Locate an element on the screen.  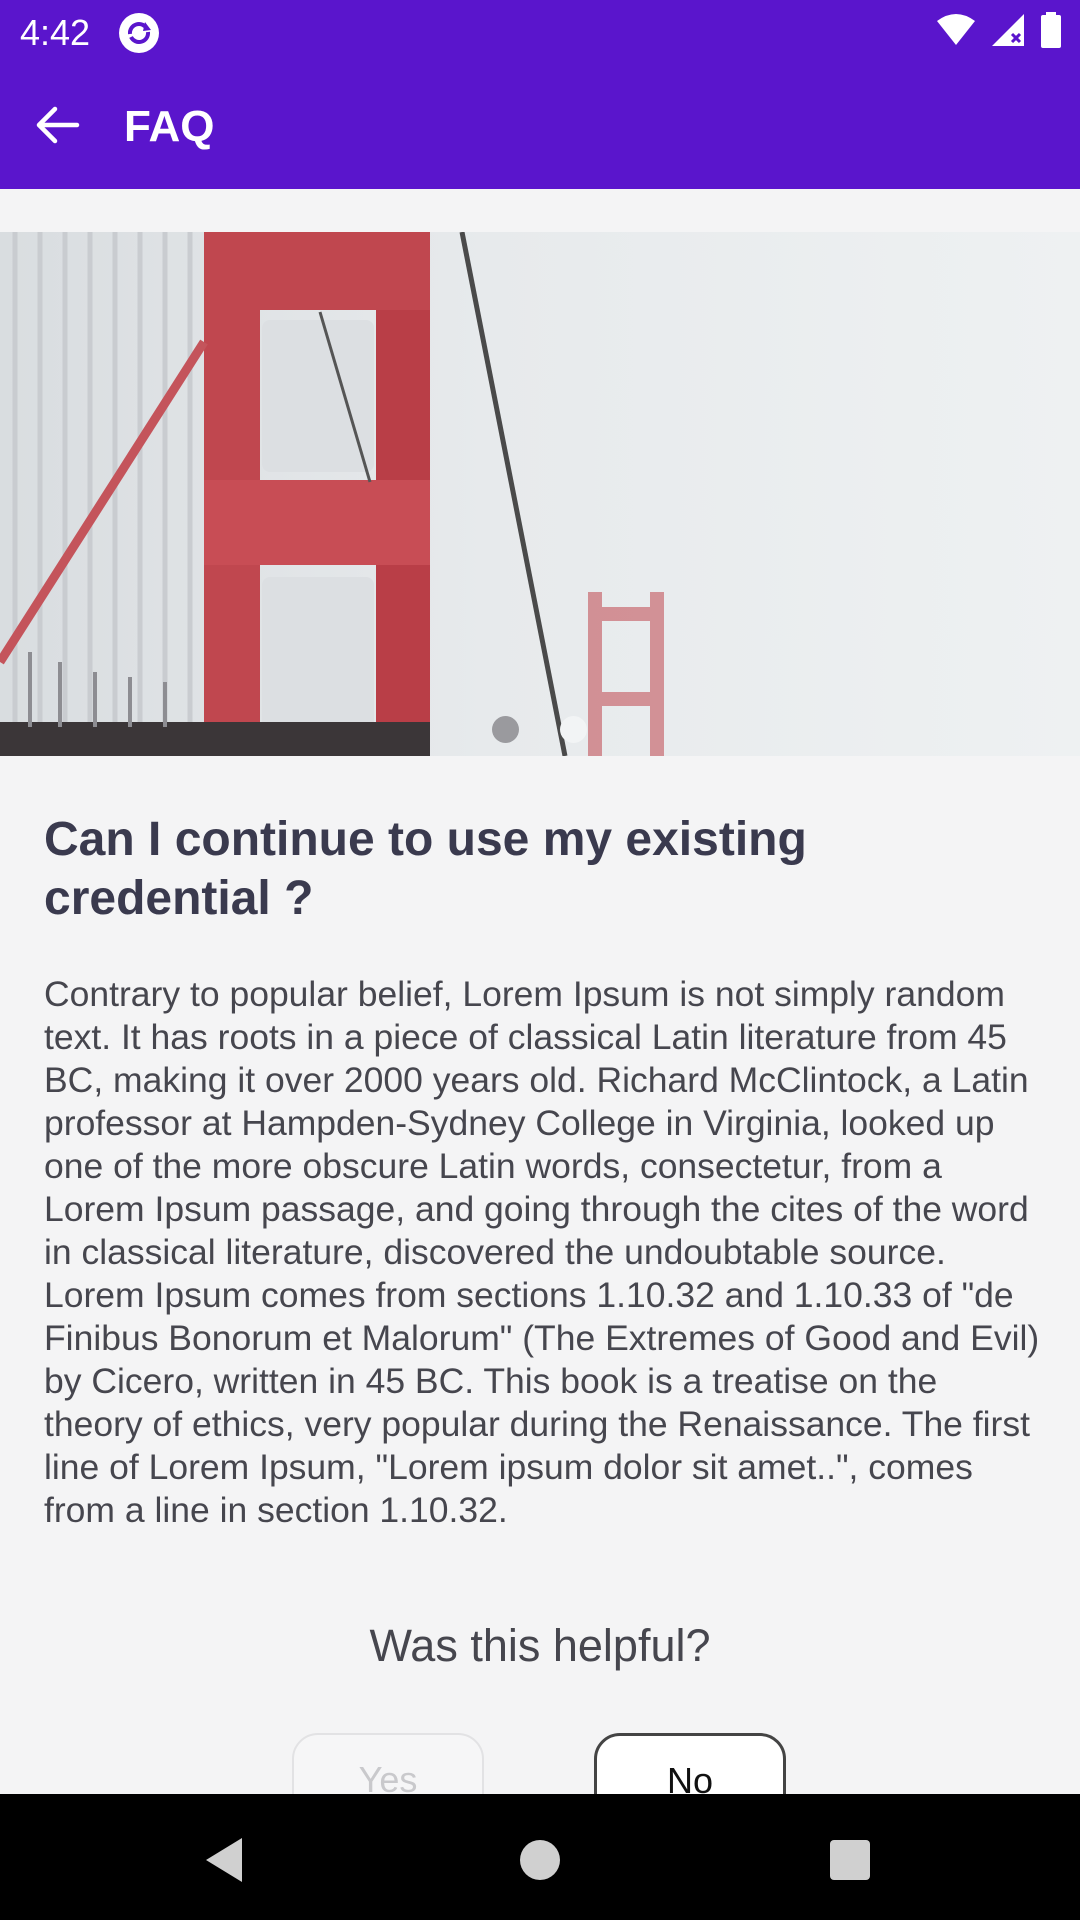
carousel-indicator is located at coordinates (540, 730).